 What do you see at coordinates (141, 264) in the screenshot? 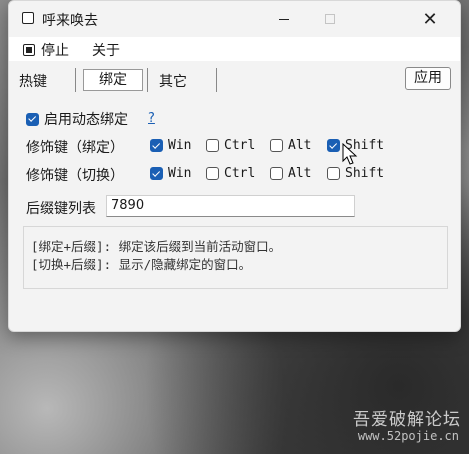
I see `info-line-2: [切换+后缀]: 显示/隐藏绑定的窗口。` at bounding box center [141, 264].